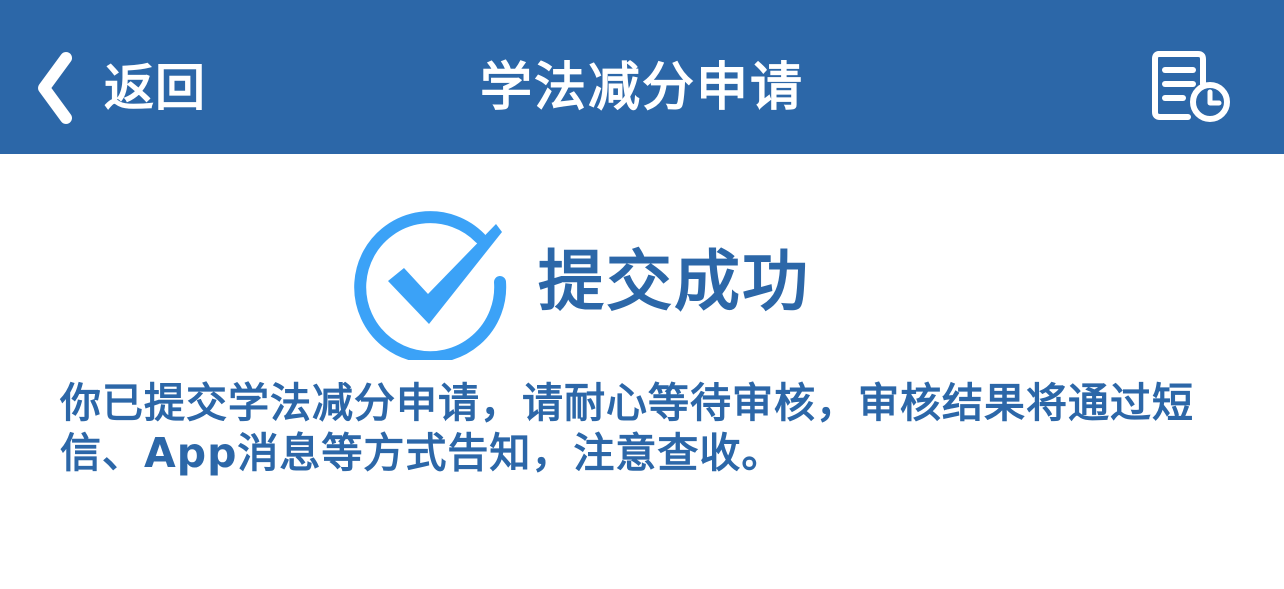 The image size is (1284, 589). Describe the element at coordinates (674, 281) in the screenshot. I see `status-title: 提交成功` at that location.